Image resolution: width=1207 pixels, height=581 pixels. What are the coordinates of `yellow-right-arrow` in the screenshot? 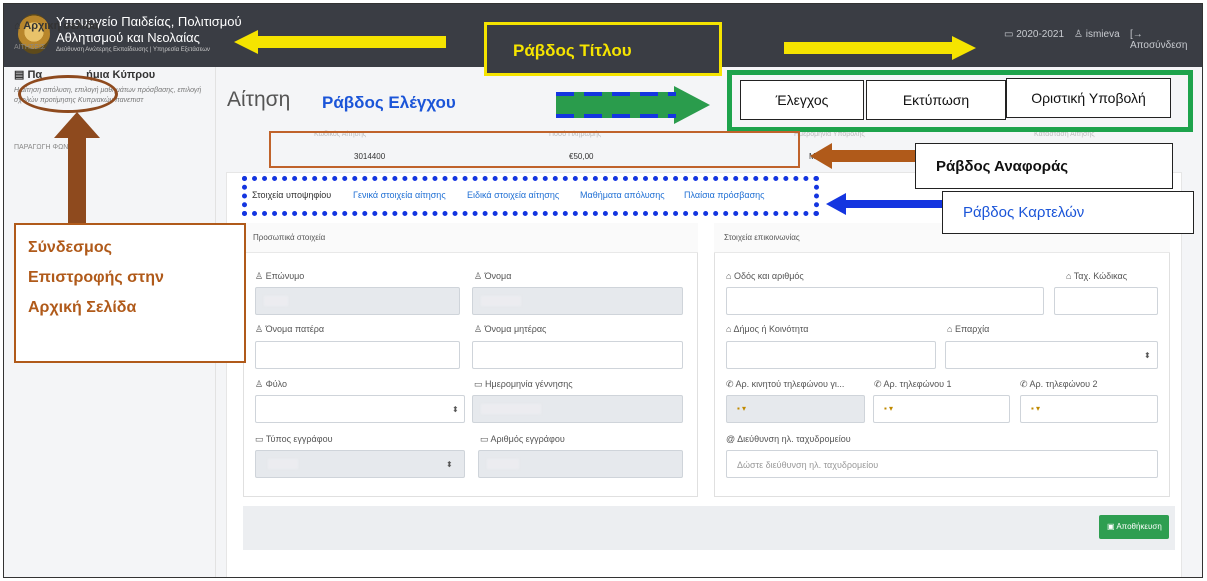 It's located at (880, 48).